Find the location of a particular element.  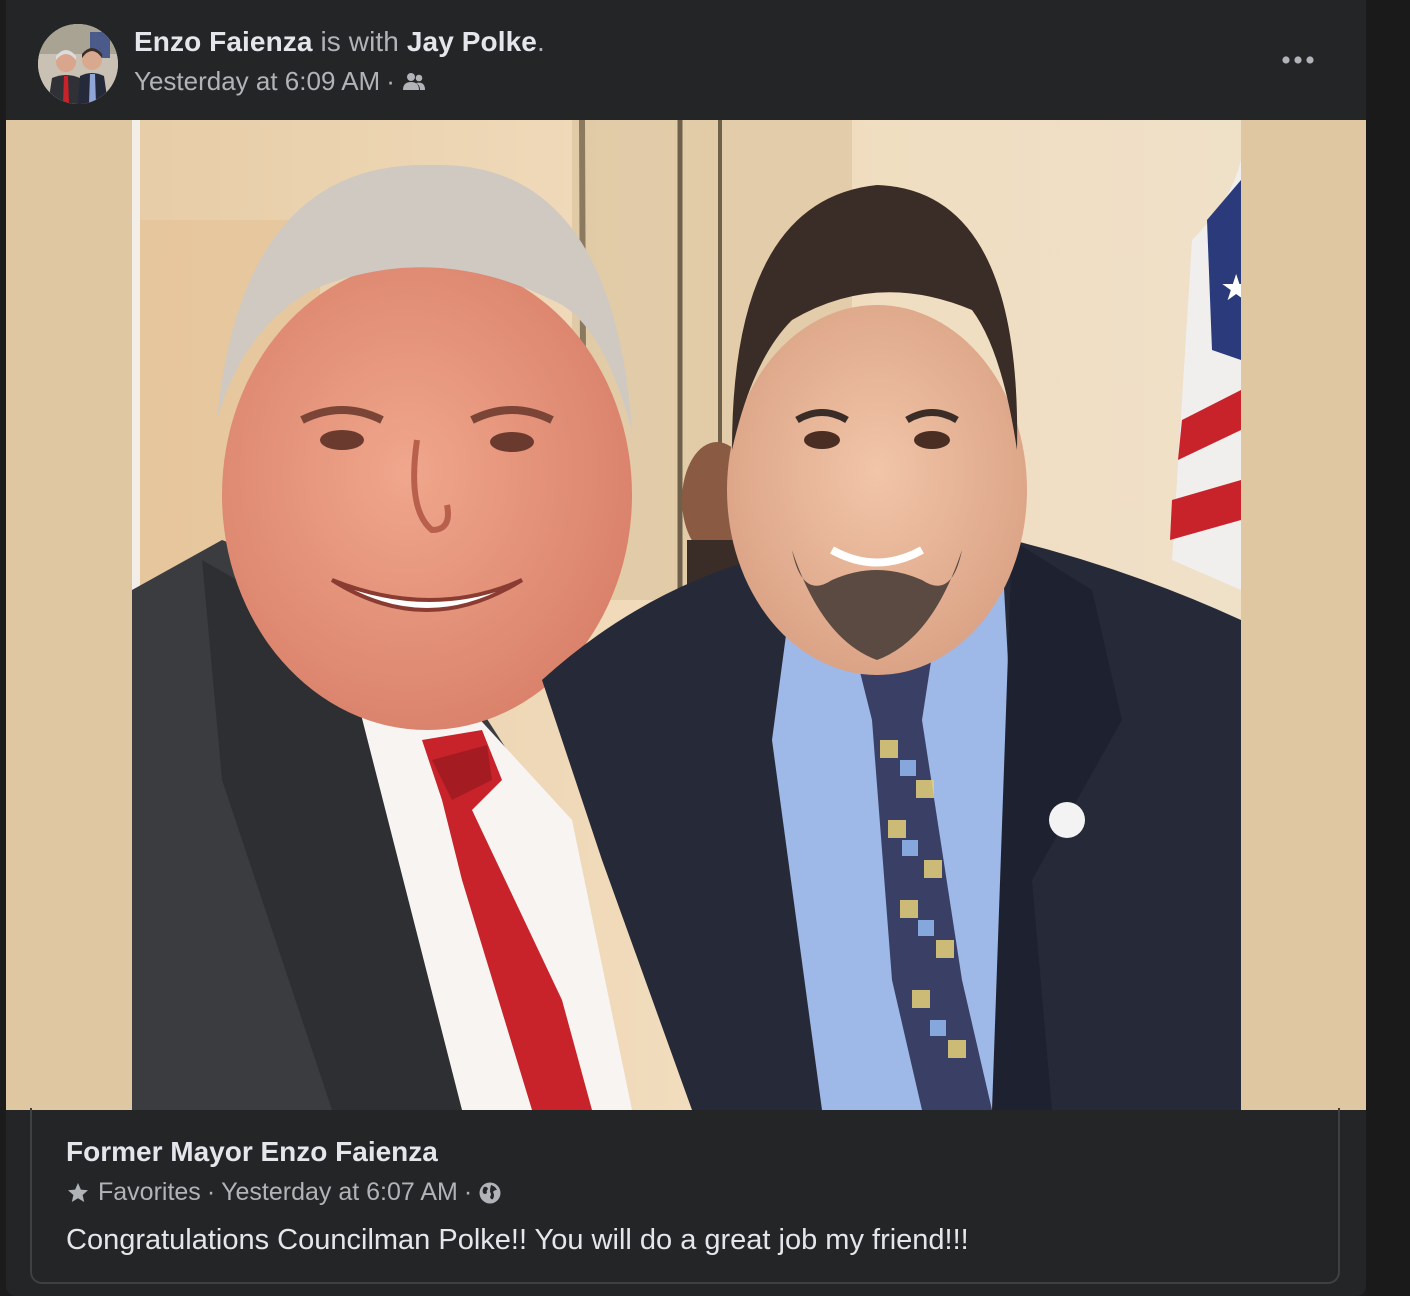

period-text: . is located at coordinates (540, 41).